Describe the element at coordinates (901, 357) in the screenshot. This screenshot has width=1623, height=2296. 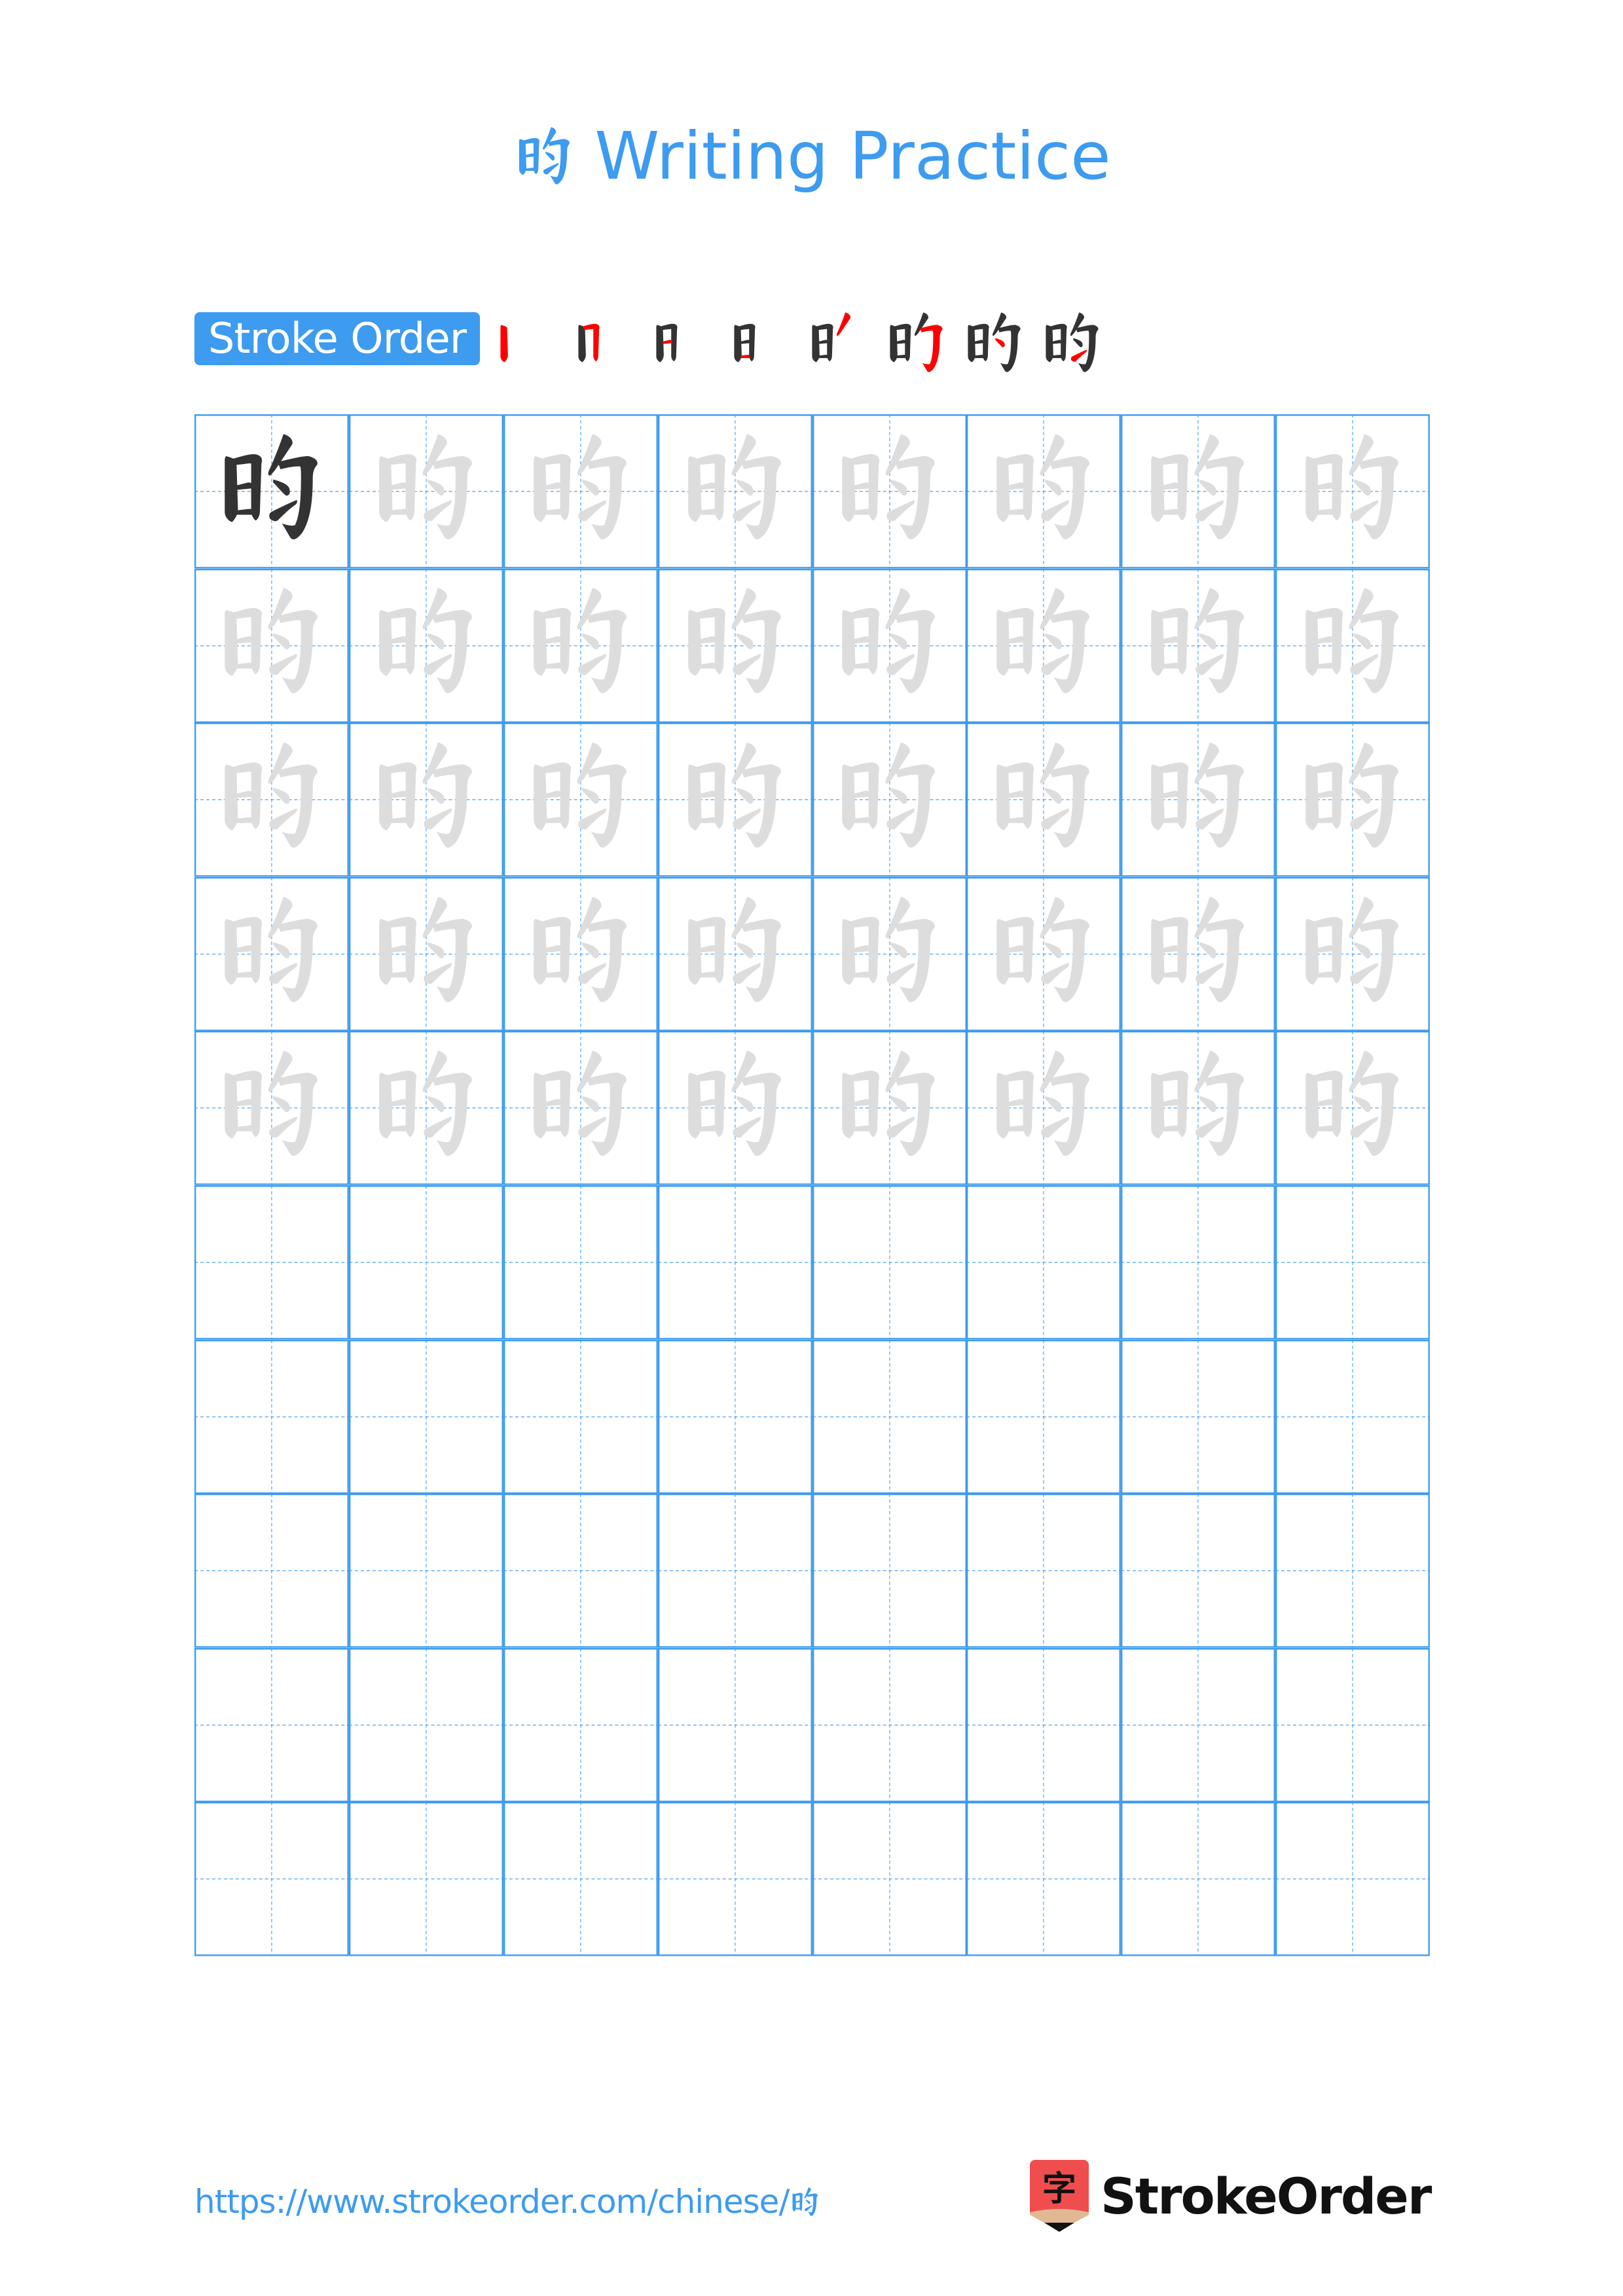
I see `previous-stroke` at that location.